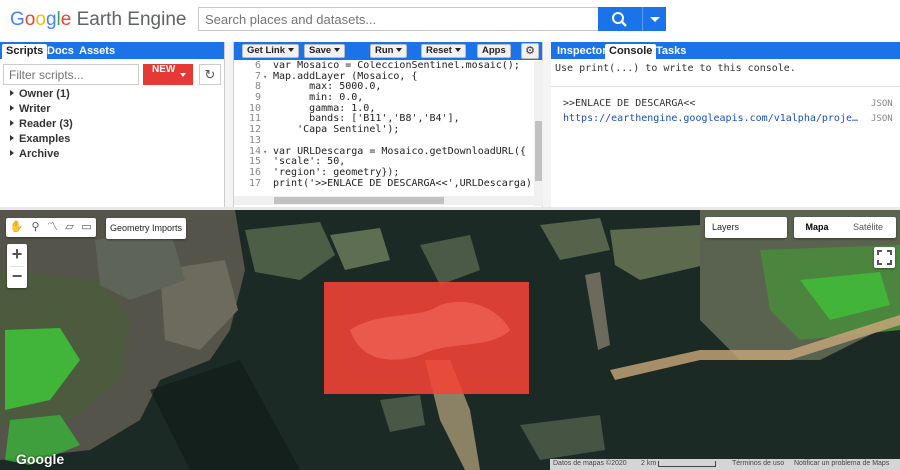 This screenshot has width=900, height=470. Describe the element at coordinates (69, 227) in the screenshot. I see `polygon-tool-icon: ▱` at that location.